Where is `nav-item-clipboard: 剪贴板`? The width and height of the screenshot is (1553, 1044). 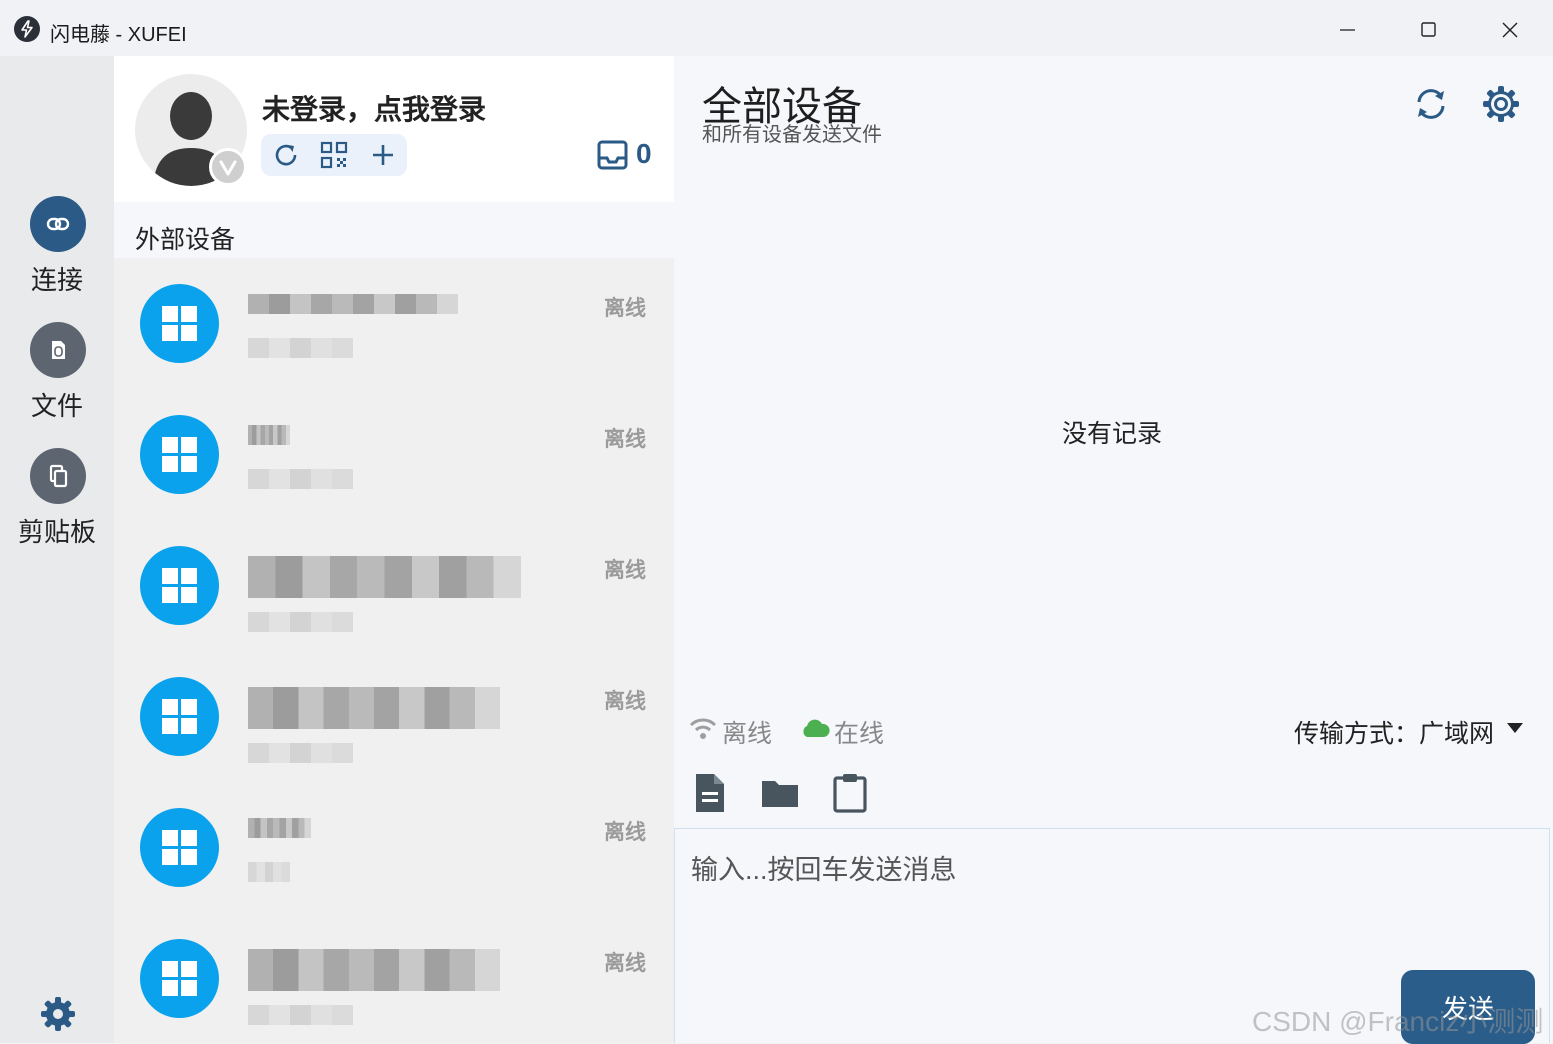
nav-item-clipboard: 剪贴板 is located at coordinates (57, 503).